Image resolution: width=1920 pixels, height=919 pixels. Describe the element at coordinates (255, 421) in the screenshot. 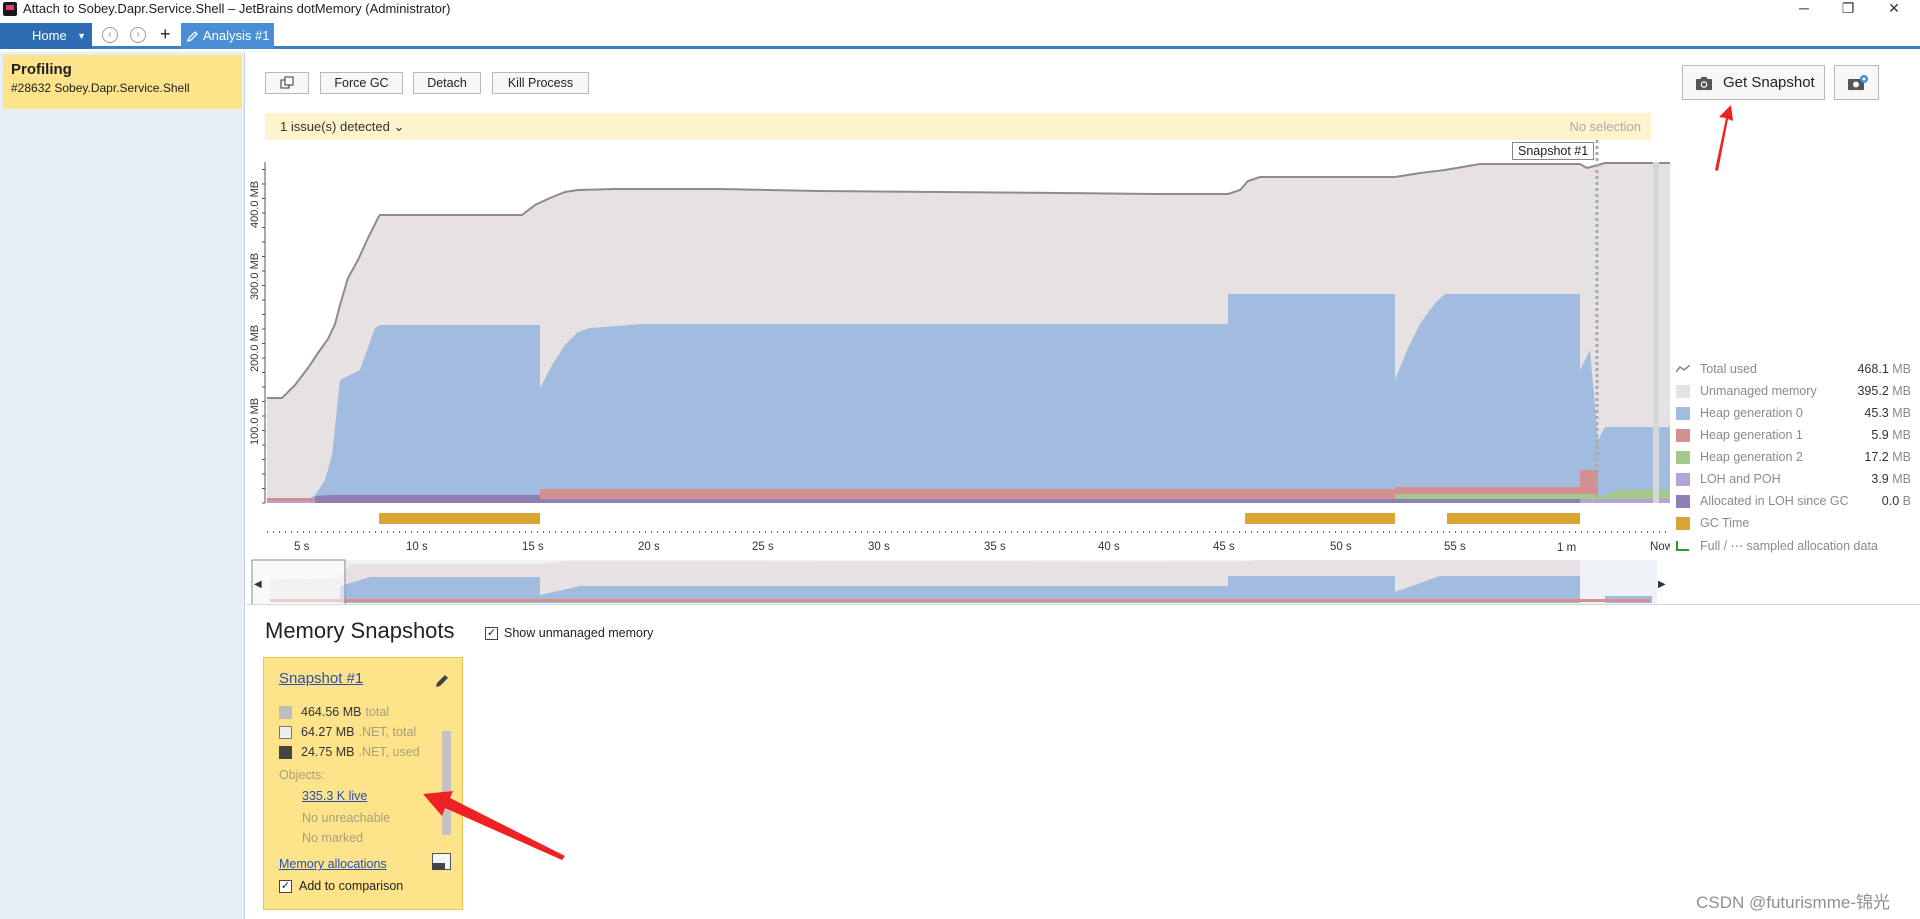

I see `y-tick-label: 100.0 MB` at that location.